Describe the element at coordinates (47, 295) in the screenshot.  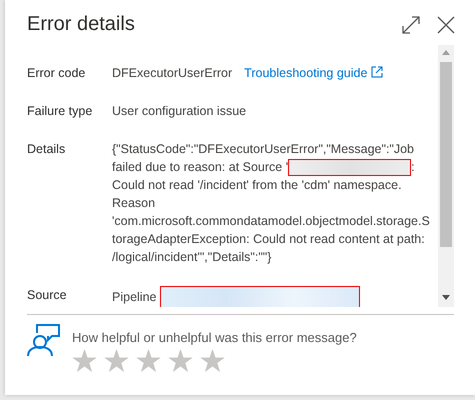
I see `field-label: Source` at that location.